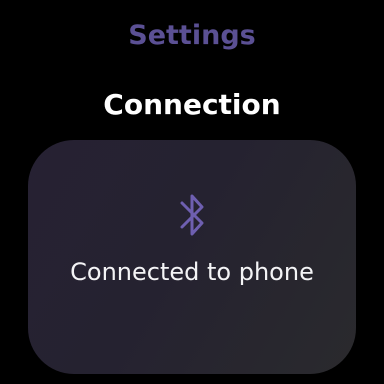 This screenshot has width=384, height=384. What do you see at coordinates (192, 35) in the screenshot?
I see `page-title: Settings` at bounding box center [192, 35].